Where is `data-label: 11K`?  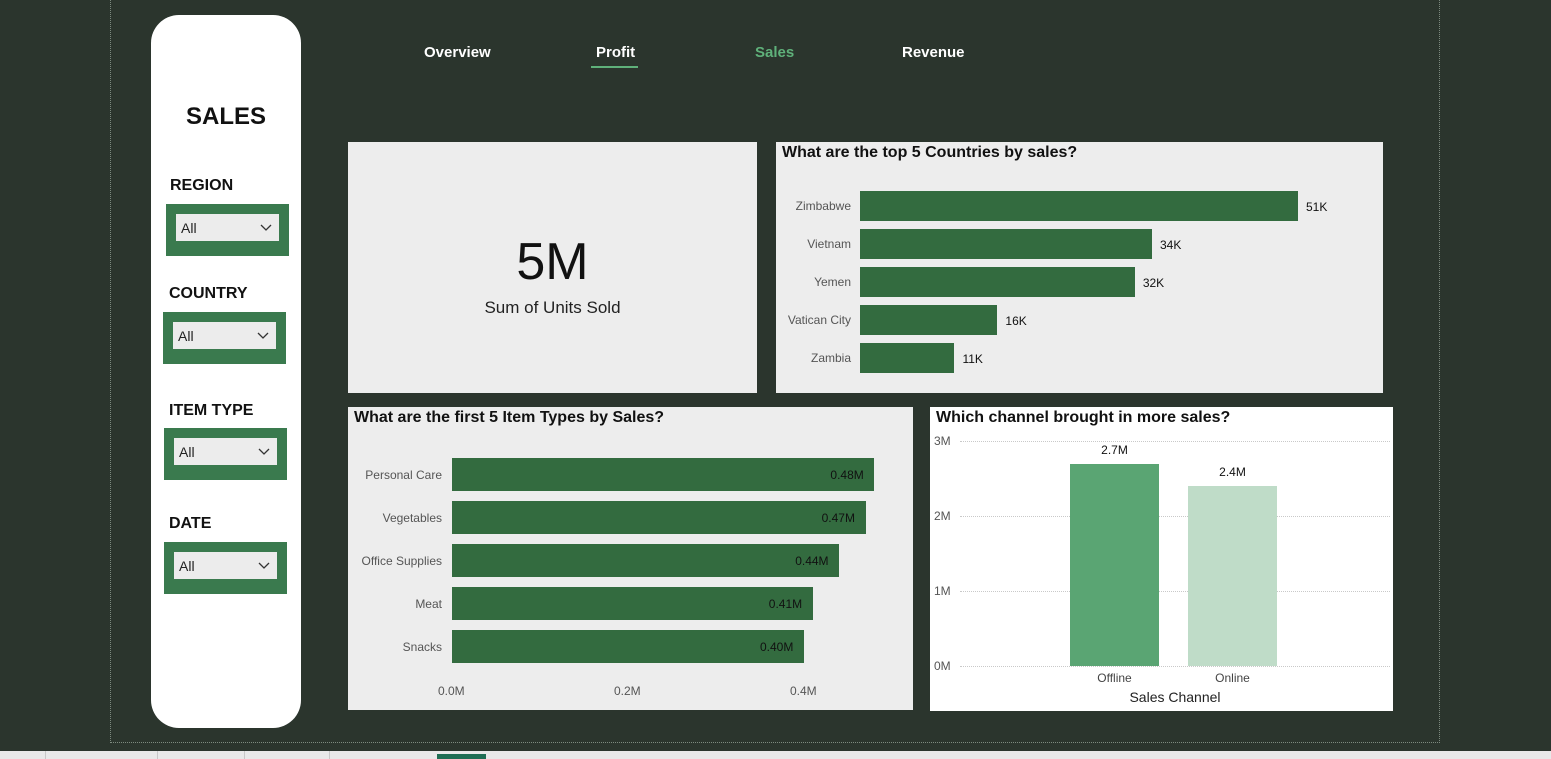 data-label: 11K is located at coordinates (972, 359).